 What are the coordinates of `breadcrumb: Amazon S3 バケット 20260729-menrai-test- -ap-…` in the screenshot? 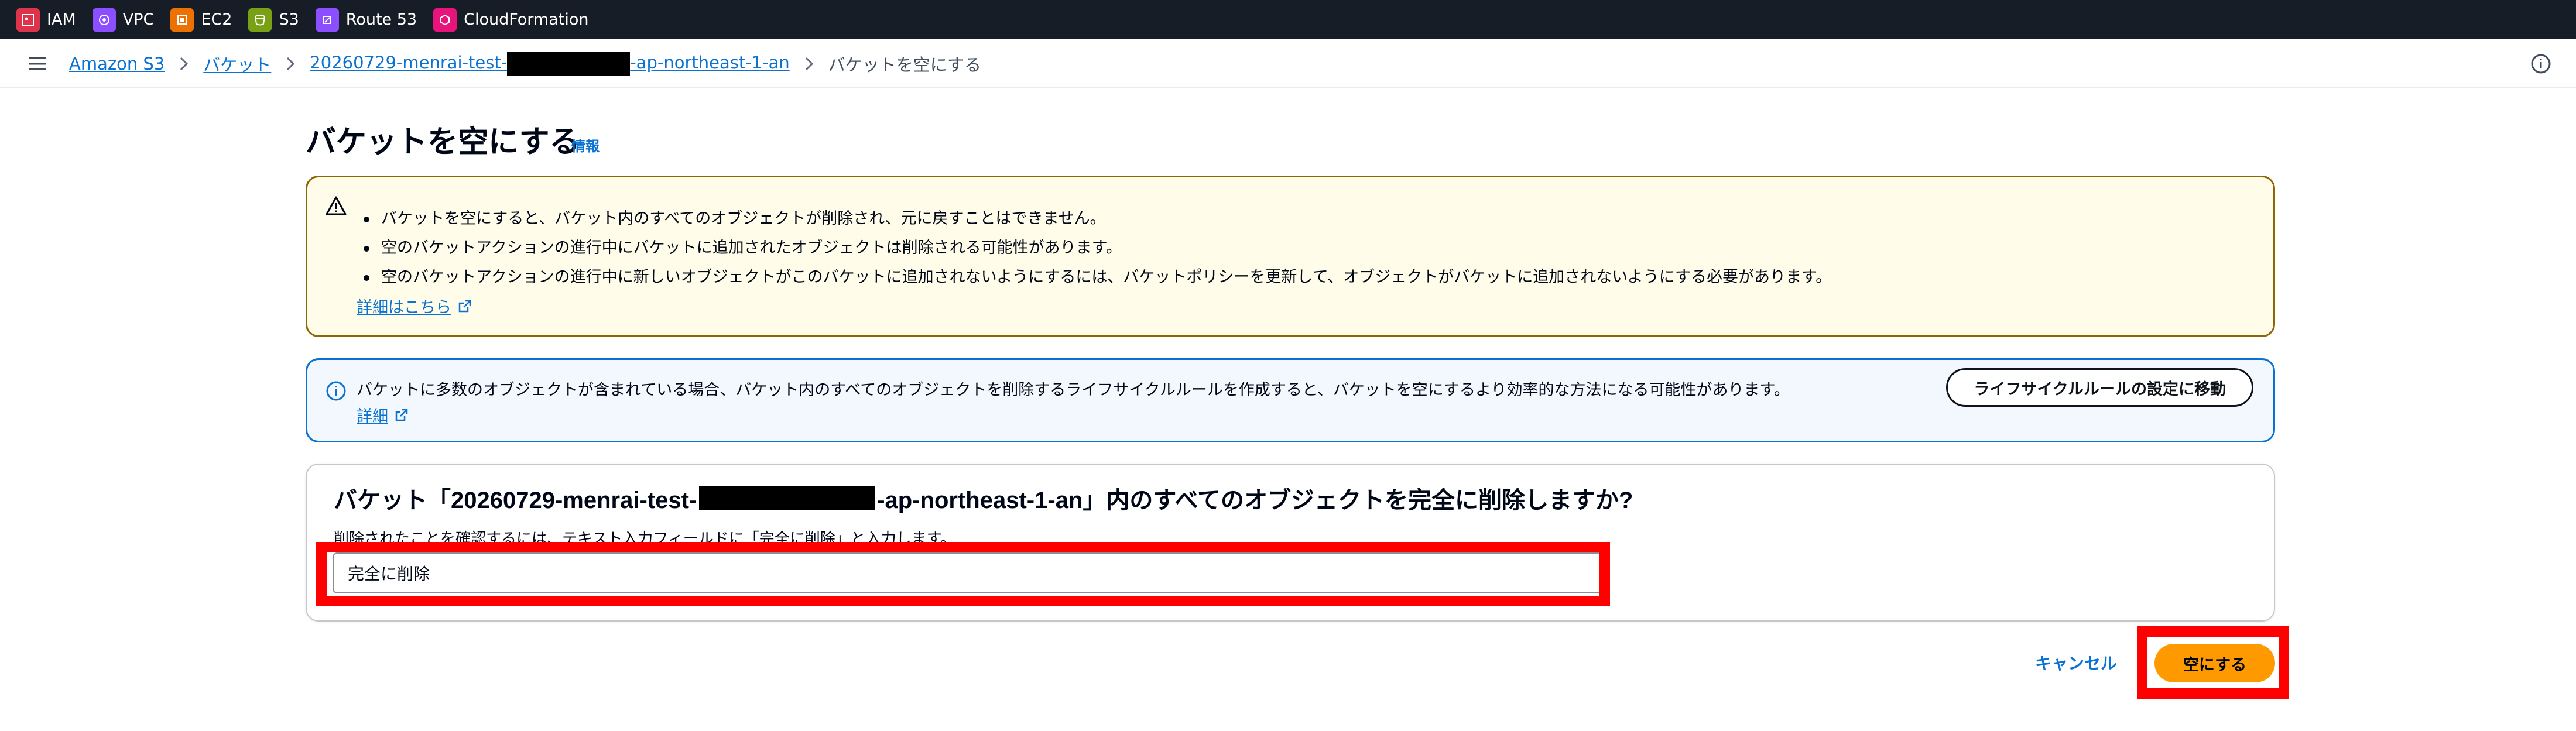 It's located at (525, 64).